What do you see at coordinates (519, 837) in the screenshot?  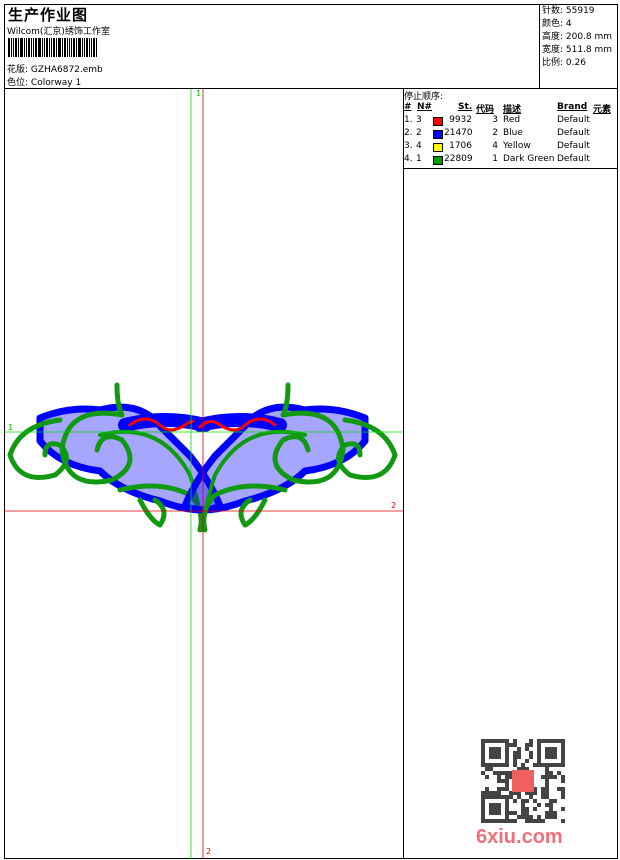 I see `watermark-logo: 6xiu.com` at bounding box center [519, 837].